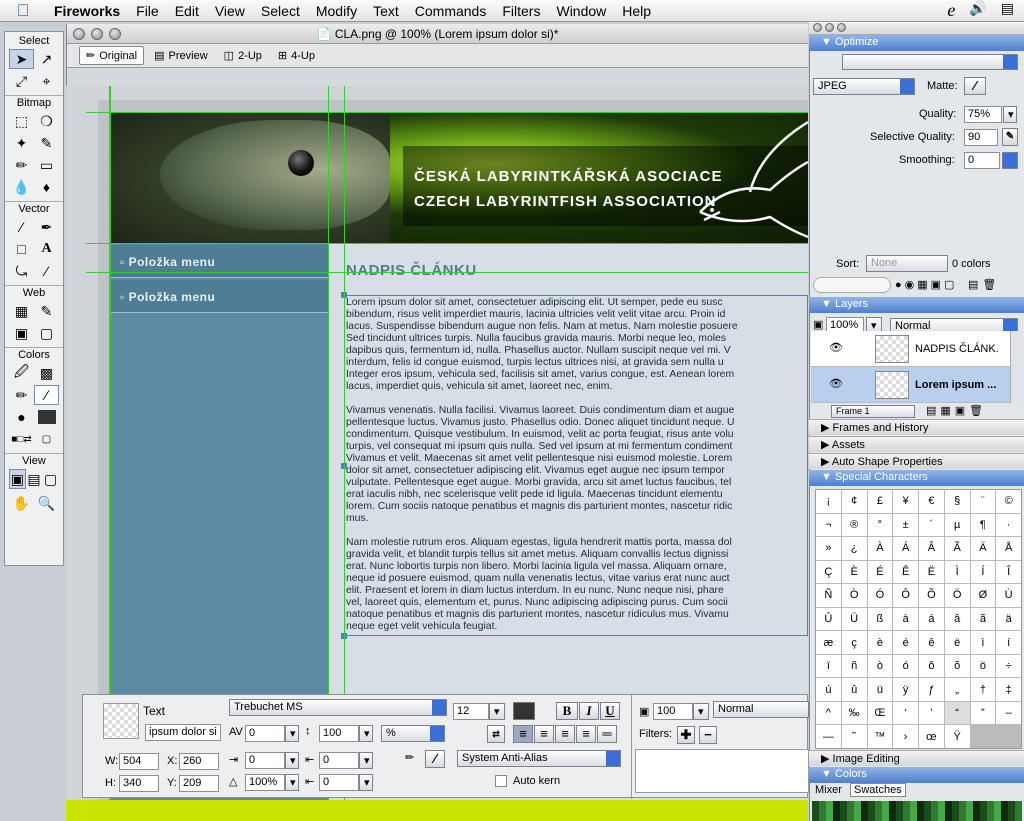  What do you see at coordinates (905, 572) in the screenshot?
I see `special-character-cell: Ê` at bounding box center [905, 572].